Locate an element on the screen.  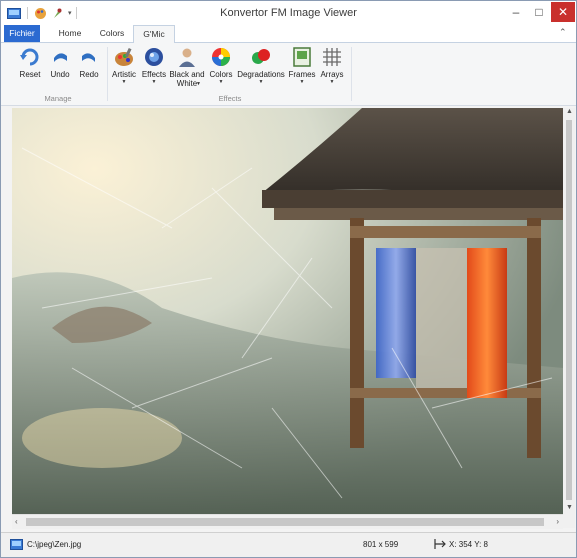
effects-group-label: Effects is located at coordinates (230, 98).